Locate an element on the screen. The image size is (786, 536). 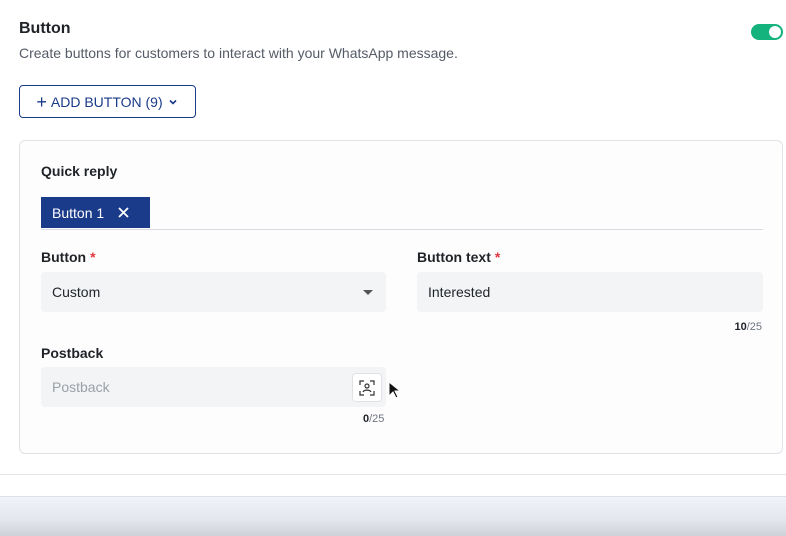
tab-button-1: Button 1 is located at coordinates (95, 212).